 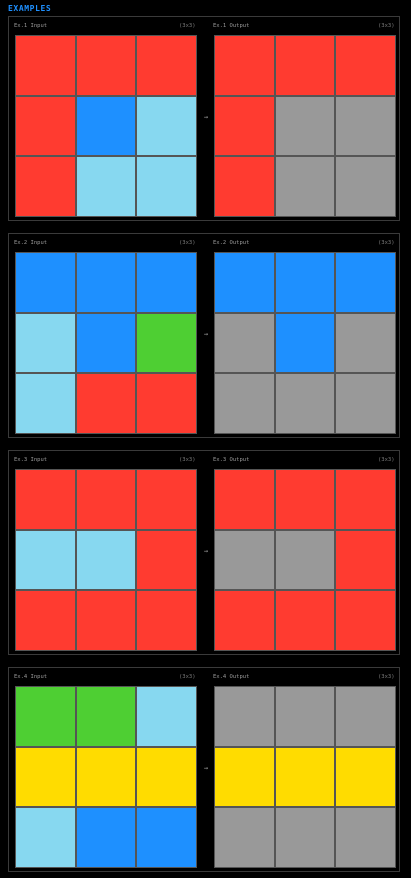 I want to click on output-label: Ex.4 Output, so click(x=231, y=677).